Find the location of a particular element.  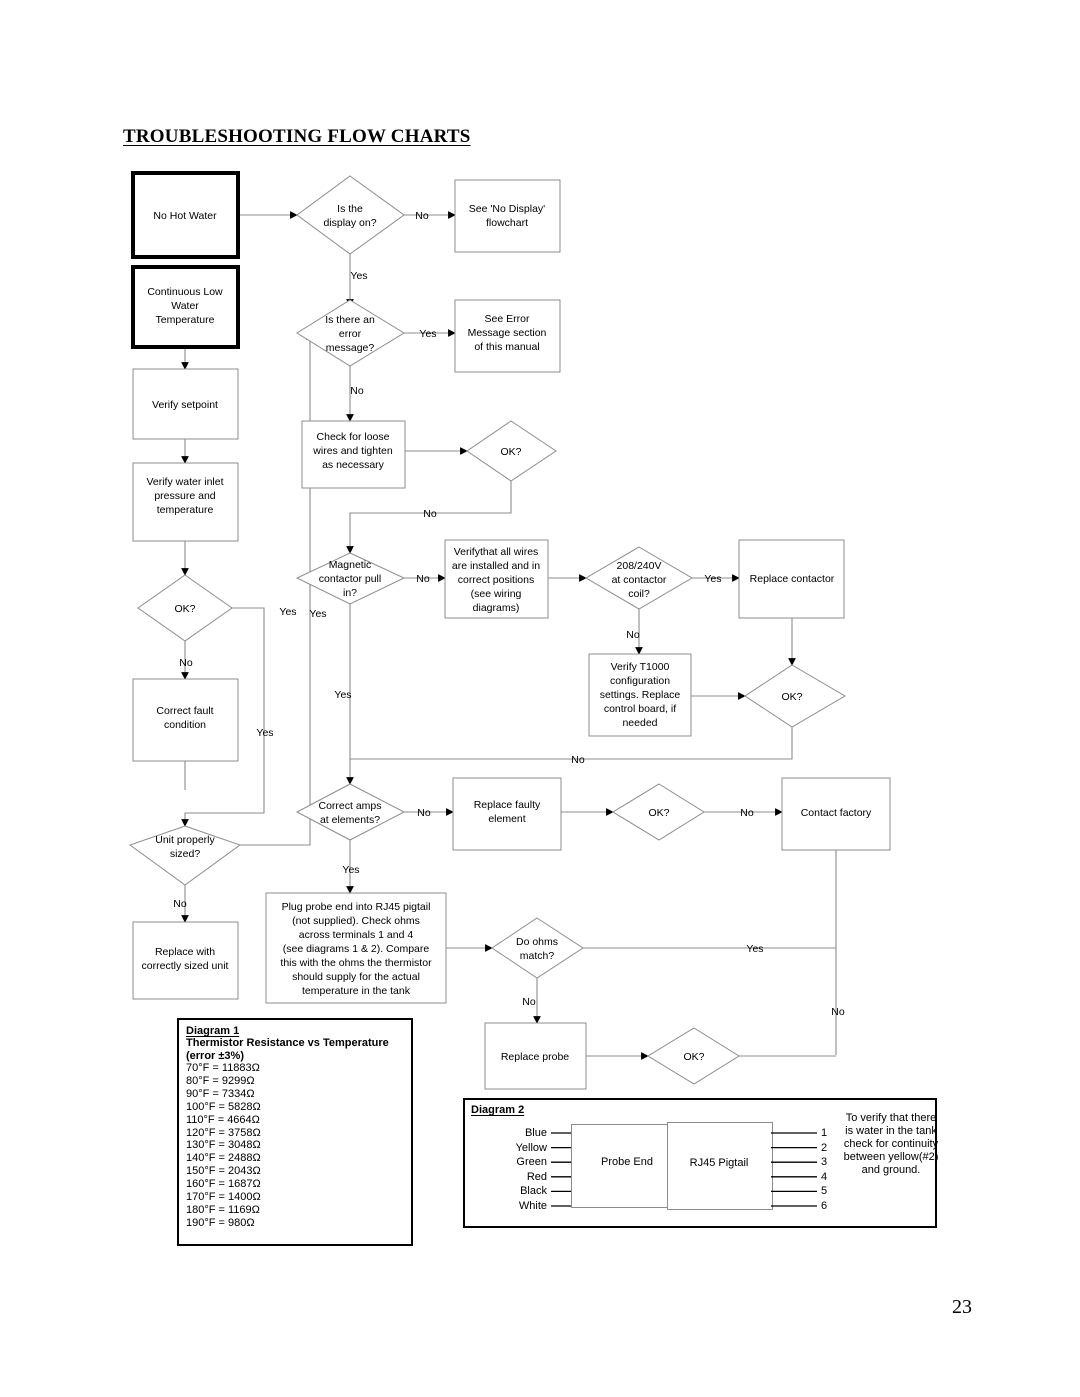

svg-text: display on? is located at coordinates (349, 223).